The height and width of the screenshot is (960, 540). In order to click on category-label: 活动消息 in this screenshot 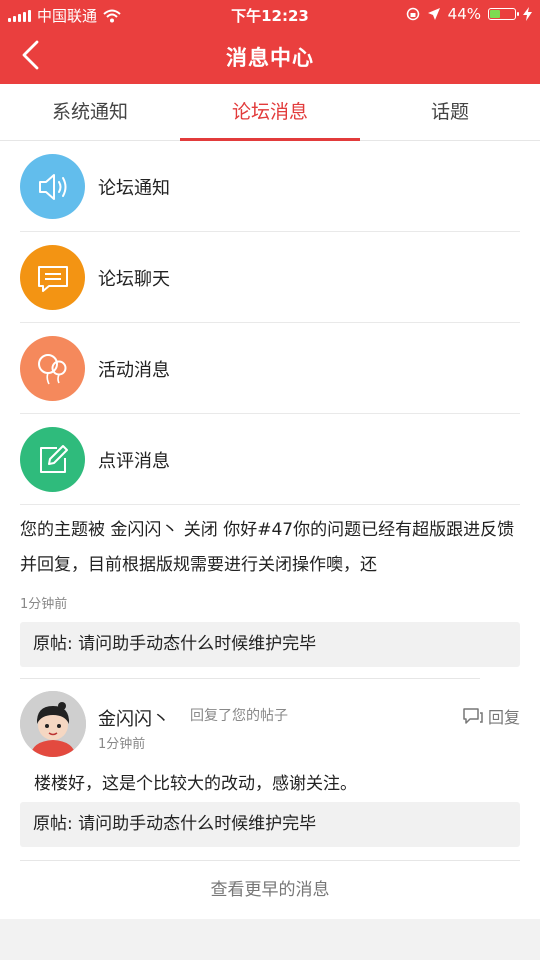, I will do `click(134, 370)`.